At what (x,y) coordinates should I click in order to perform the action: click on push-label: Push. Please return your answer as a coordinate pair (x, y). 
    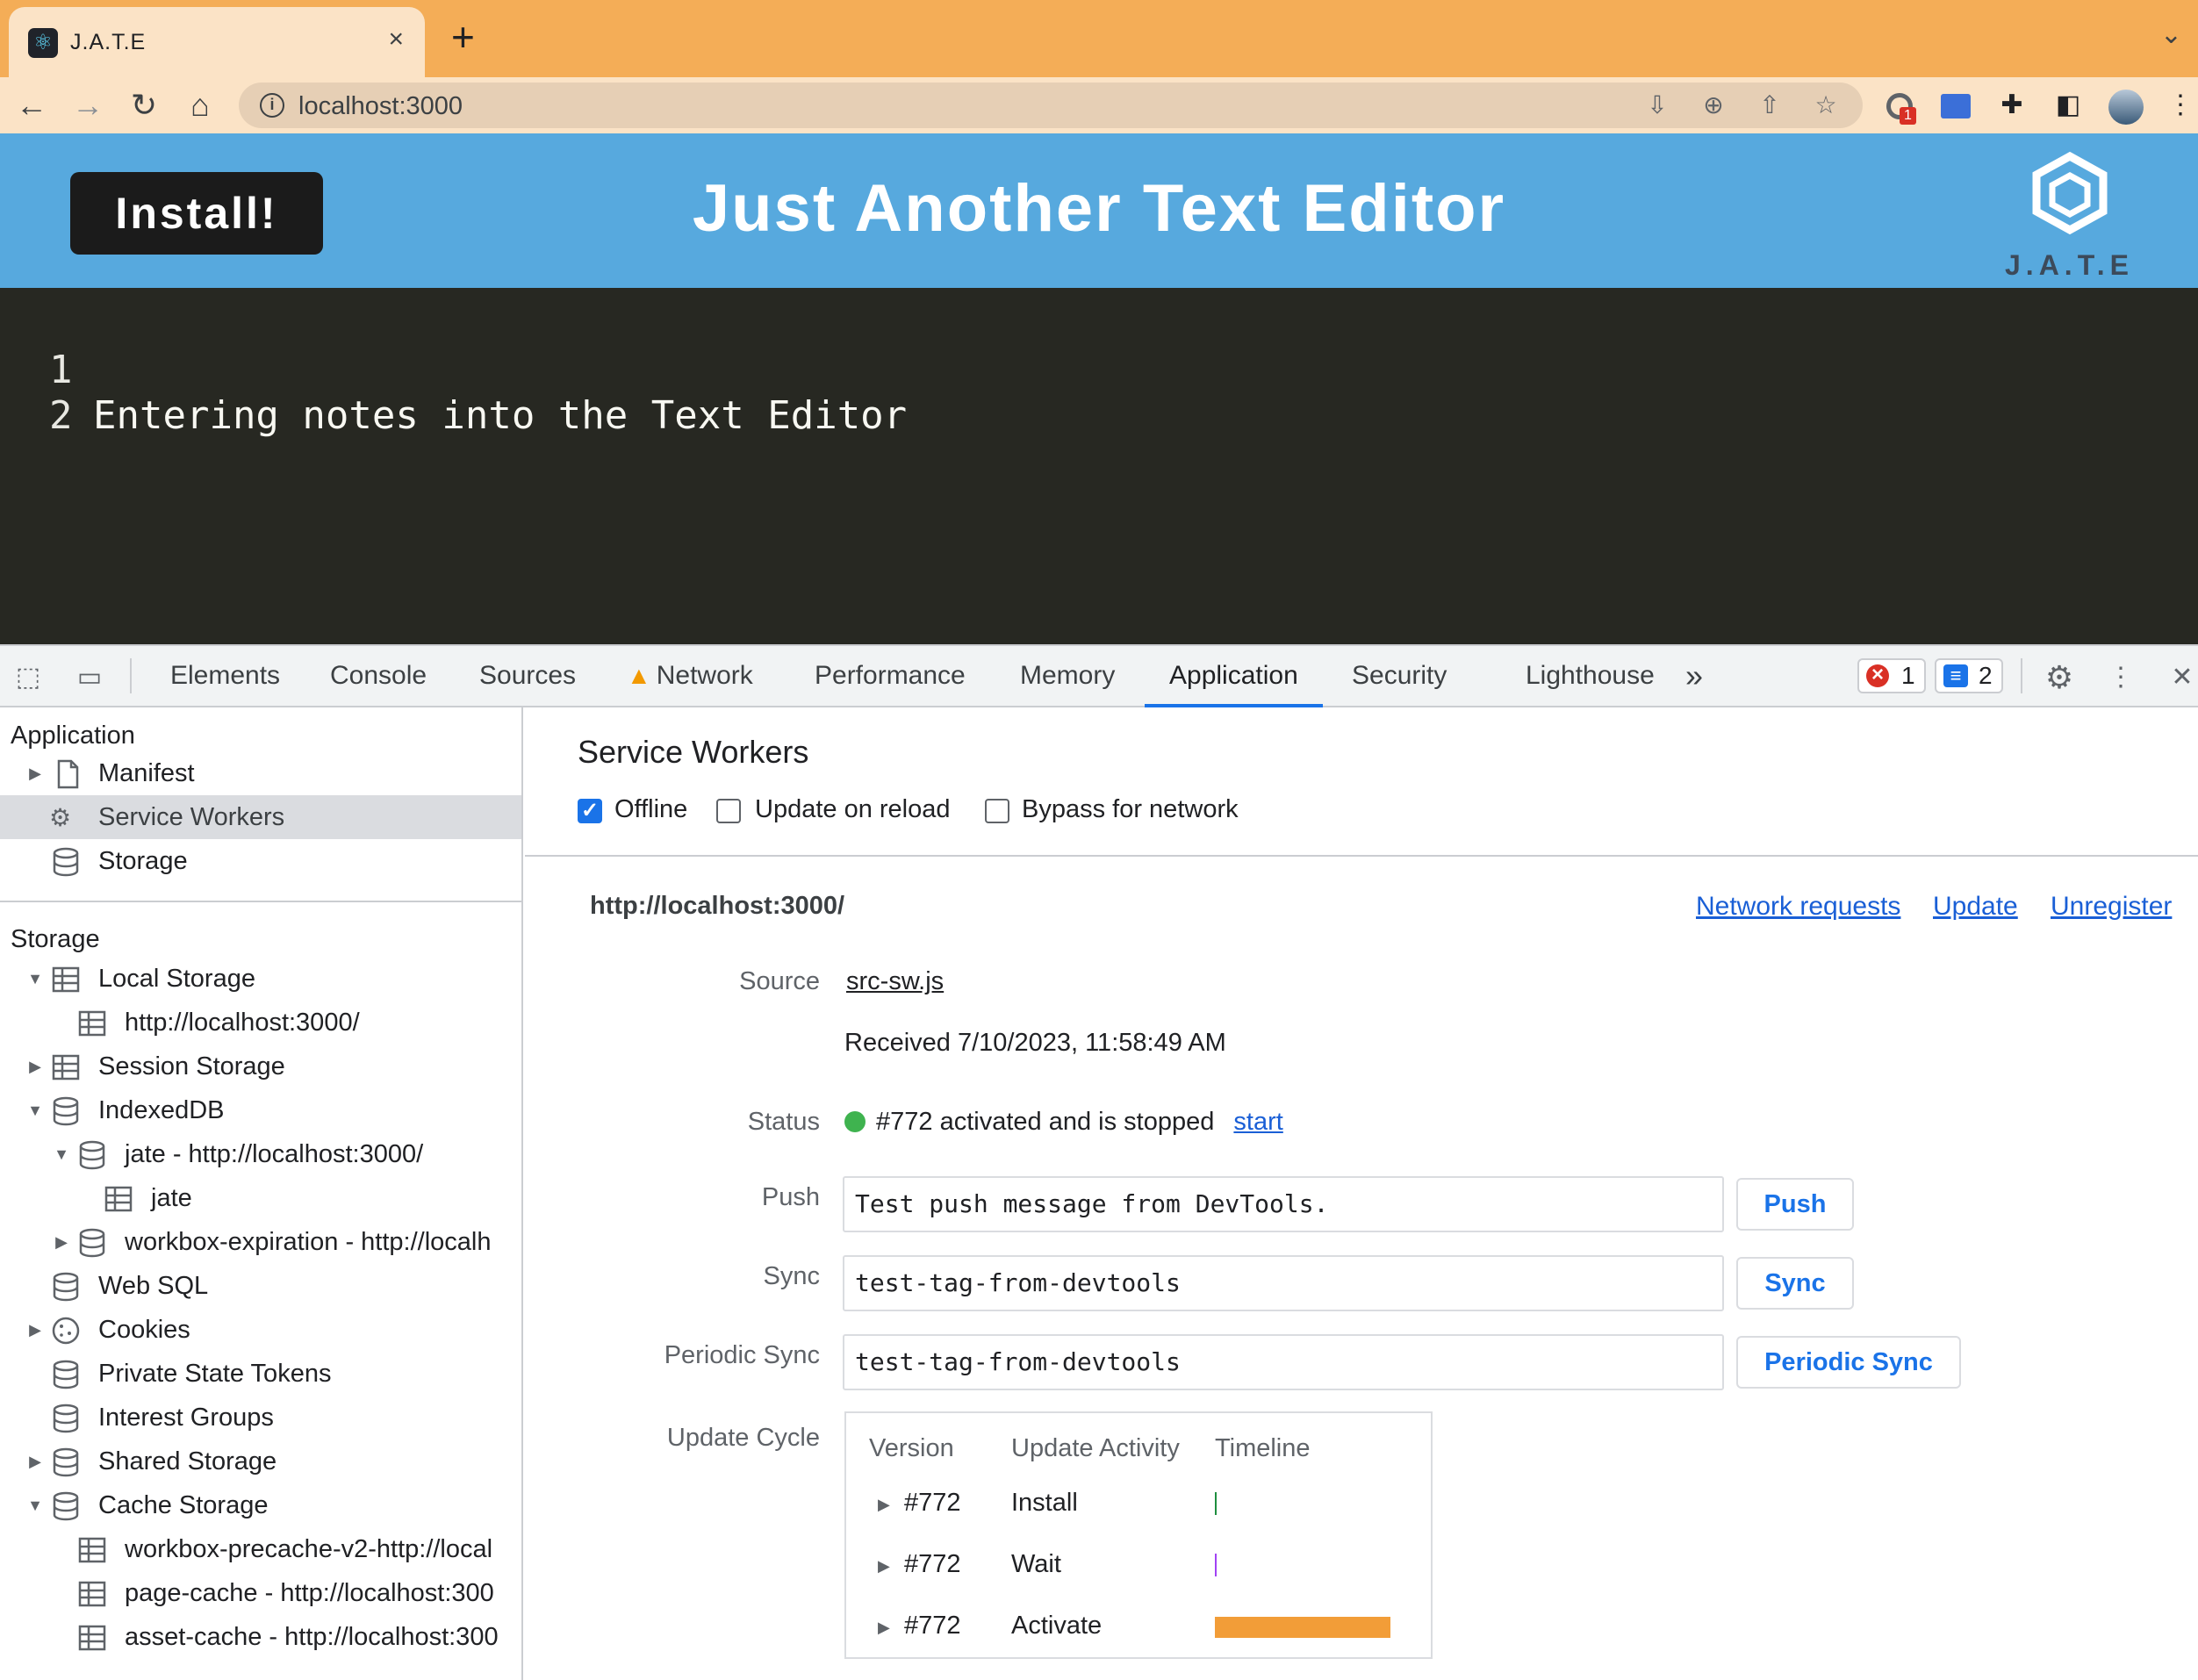
    Looking at the image, I should click on (790, 1197).